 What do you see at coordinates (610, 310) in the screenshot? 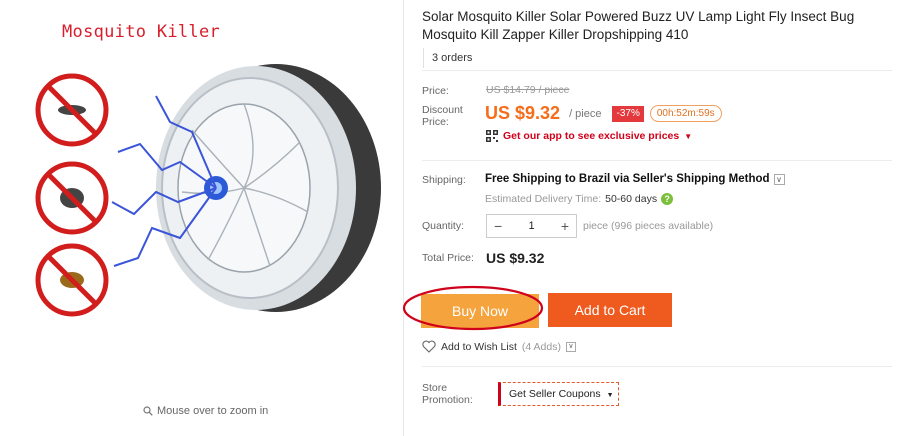
I see `add-to-cart-button: Add to Cart` at bounding box center [610, 310].